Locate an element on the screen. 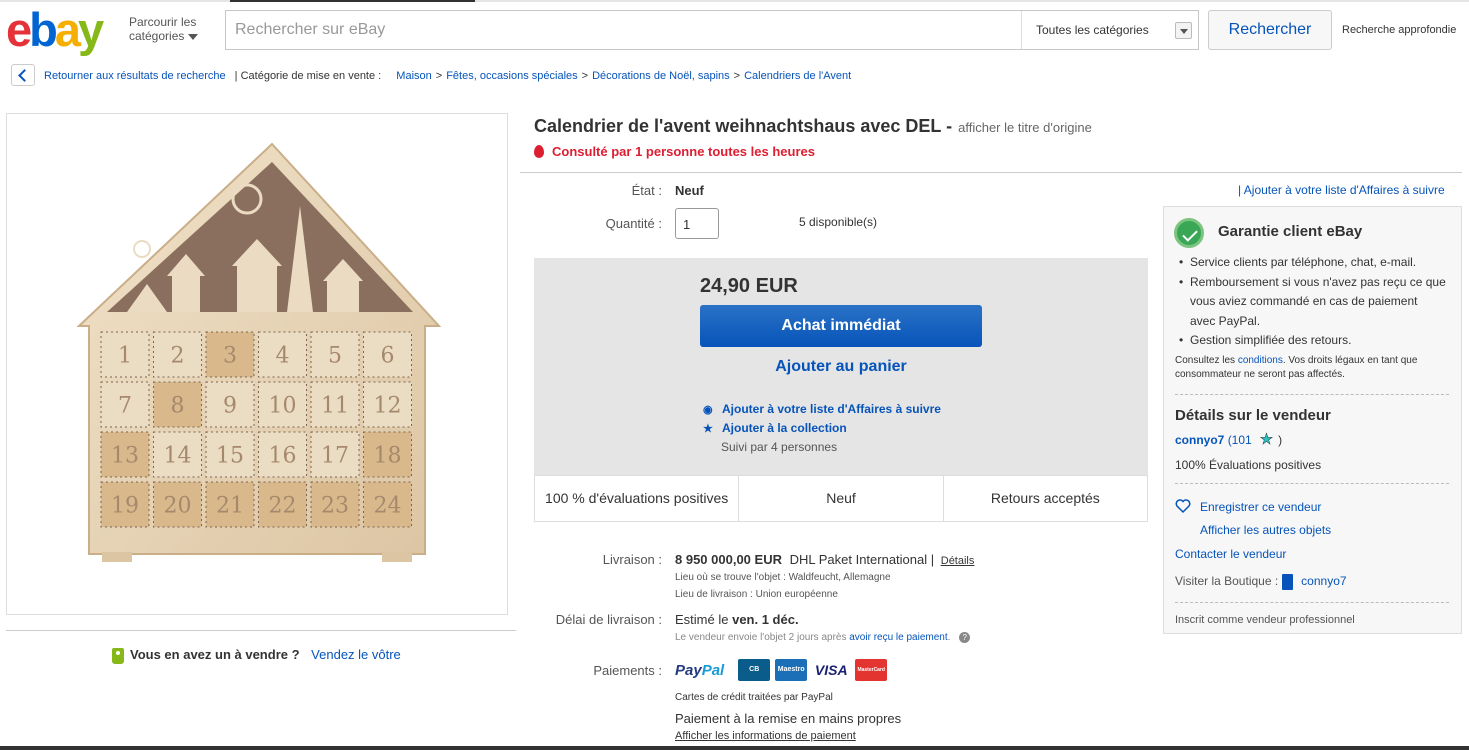 This screenshot has width=1469, height=750. paypal-logo-part1: Pay is located at coordinates (688, 670).